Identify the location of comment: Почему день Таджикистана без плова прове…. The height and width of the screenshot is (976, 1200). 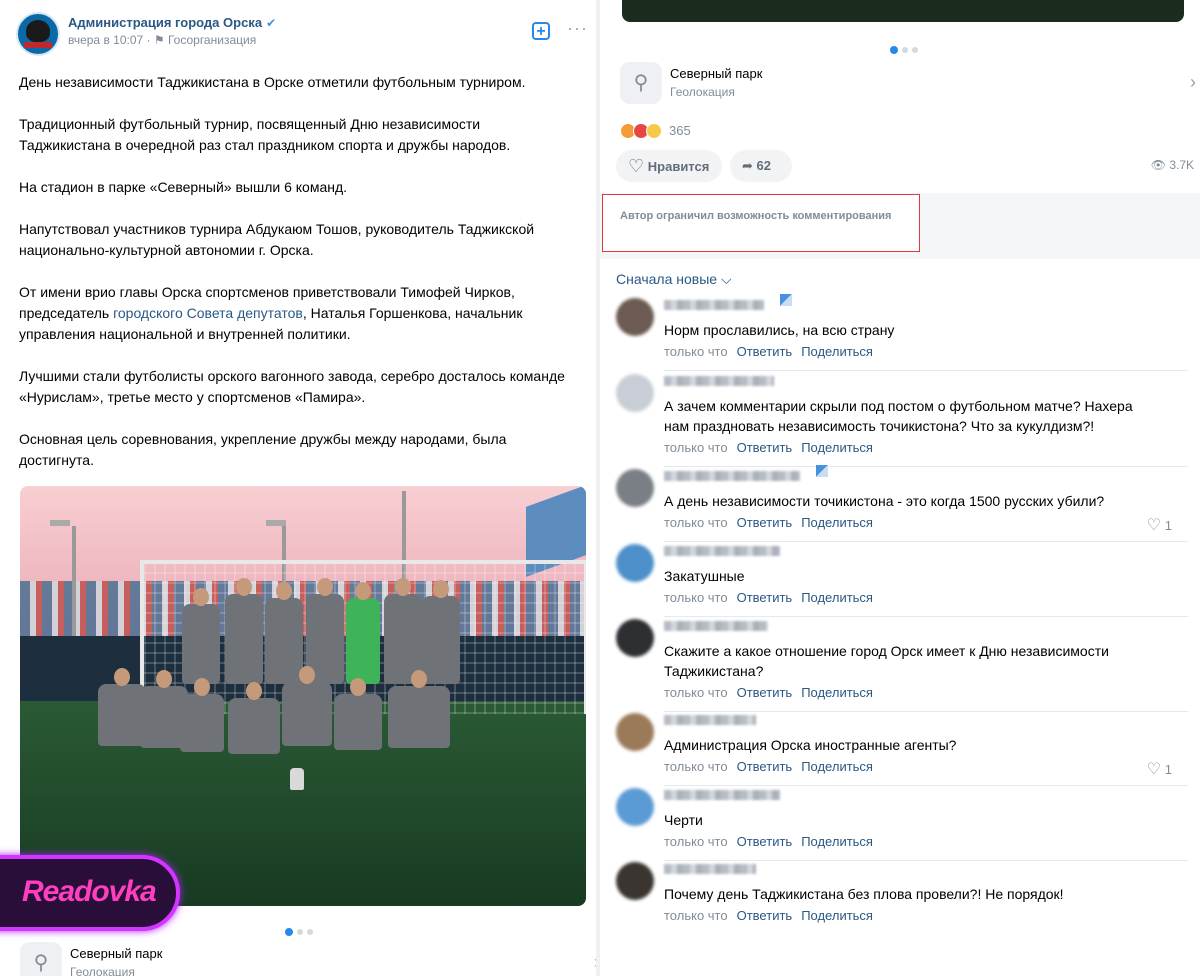
(902, 895).